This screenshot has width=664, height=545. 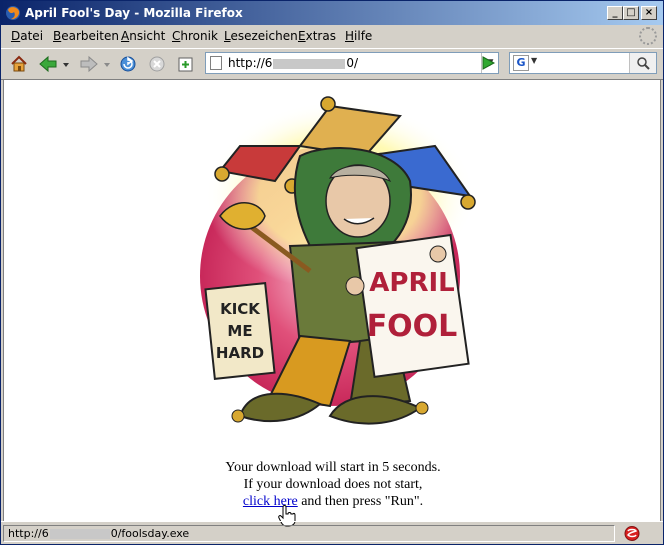 What do you see at coordinates (332, 13) in the screenshot?
I see `title-bar: April Fool's Day - Mozilla Firefox _ □ ×` at bounding box center [332, 13].